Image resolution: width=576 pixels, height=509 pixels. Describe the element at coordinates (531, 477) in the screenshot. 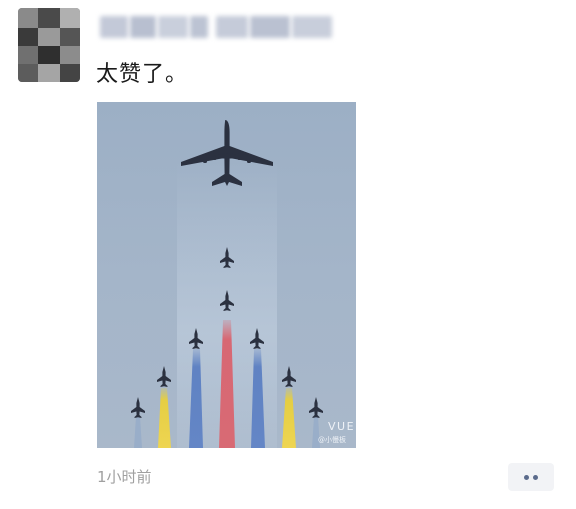

I see `more-actions-button` at that location.